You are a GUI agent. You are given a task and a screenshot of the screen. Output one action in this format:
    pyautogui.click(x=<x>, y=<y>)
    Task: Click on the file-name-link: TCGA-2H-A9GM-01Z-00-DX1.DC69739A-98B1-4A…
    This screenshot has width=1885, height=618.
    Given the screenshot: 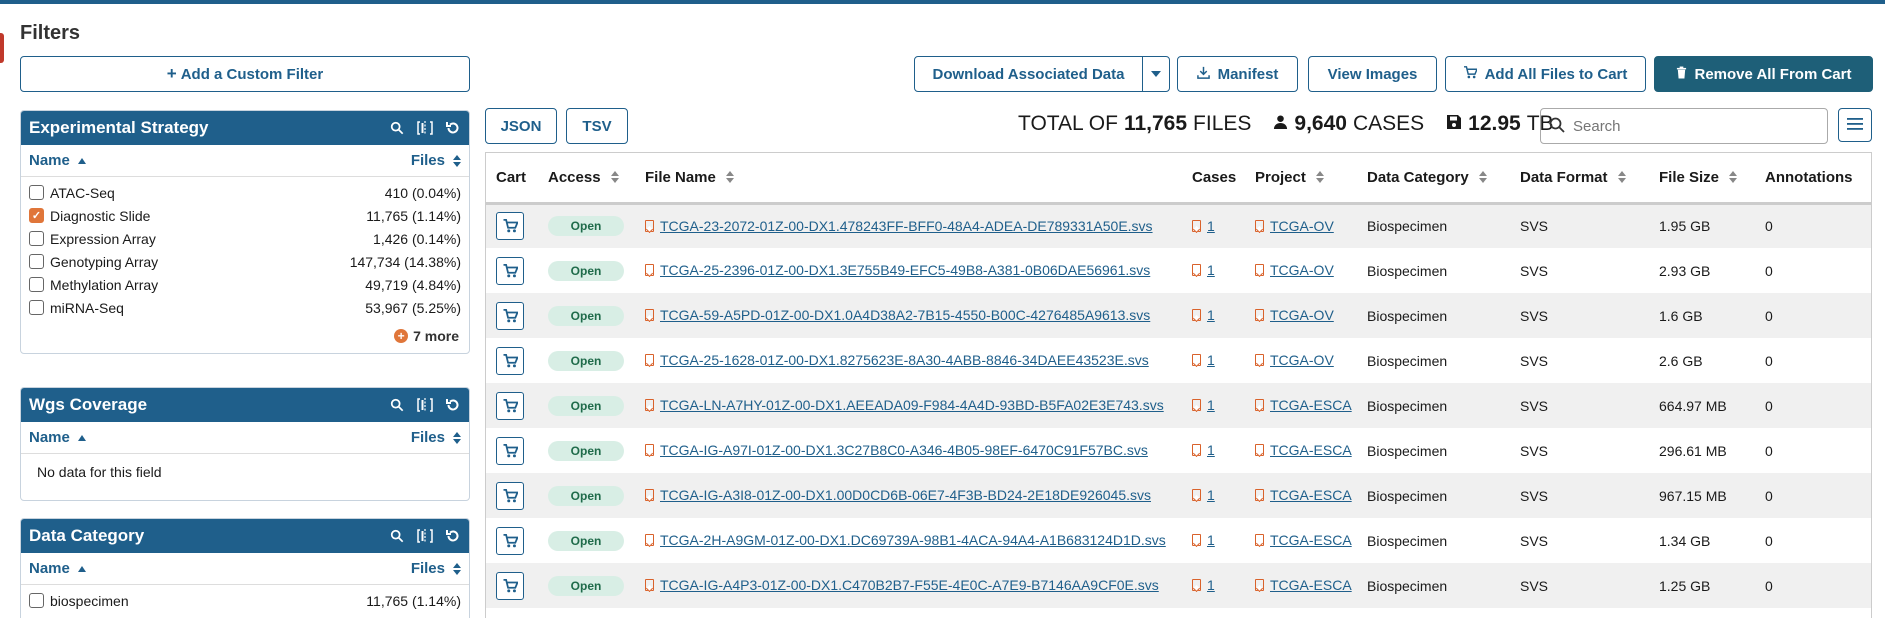 What is the action you would take?
    pyautogui.click(x=905, y=540)
    